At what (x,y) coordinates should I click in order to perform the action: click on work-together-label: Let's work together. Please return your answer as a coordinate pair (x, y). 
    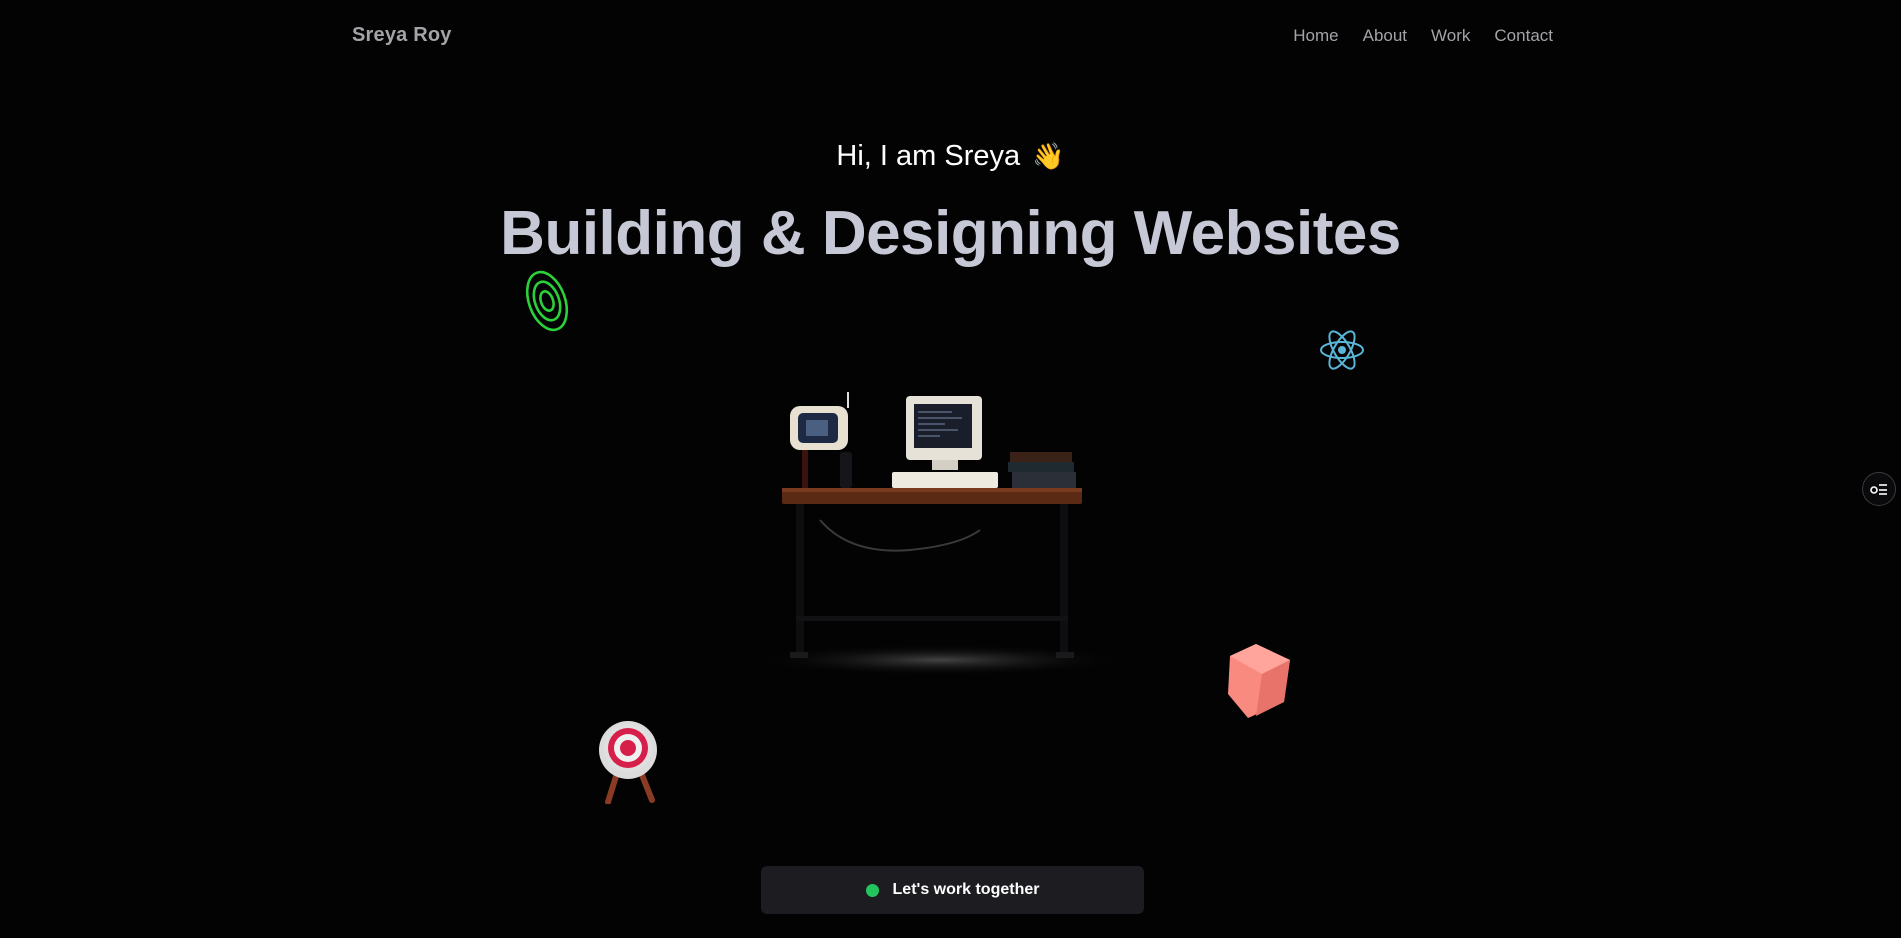
    Looking at the image, I should click on (966, 889).